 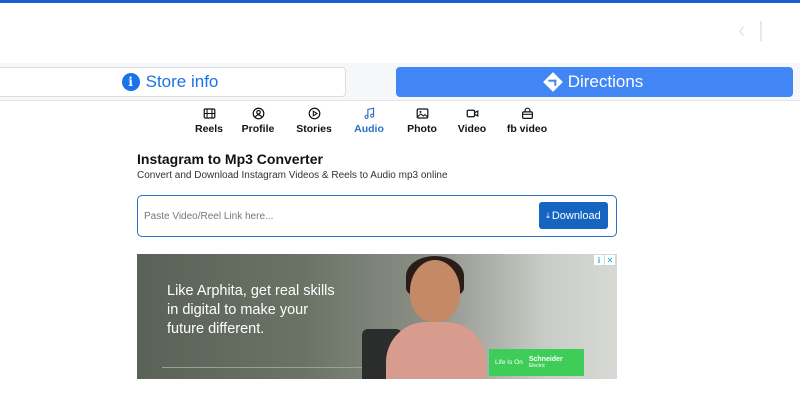 What do you see at coordinates (472, 129) in the screenshot?
I see `tab-label: Video` at bounding box center [472, 129].